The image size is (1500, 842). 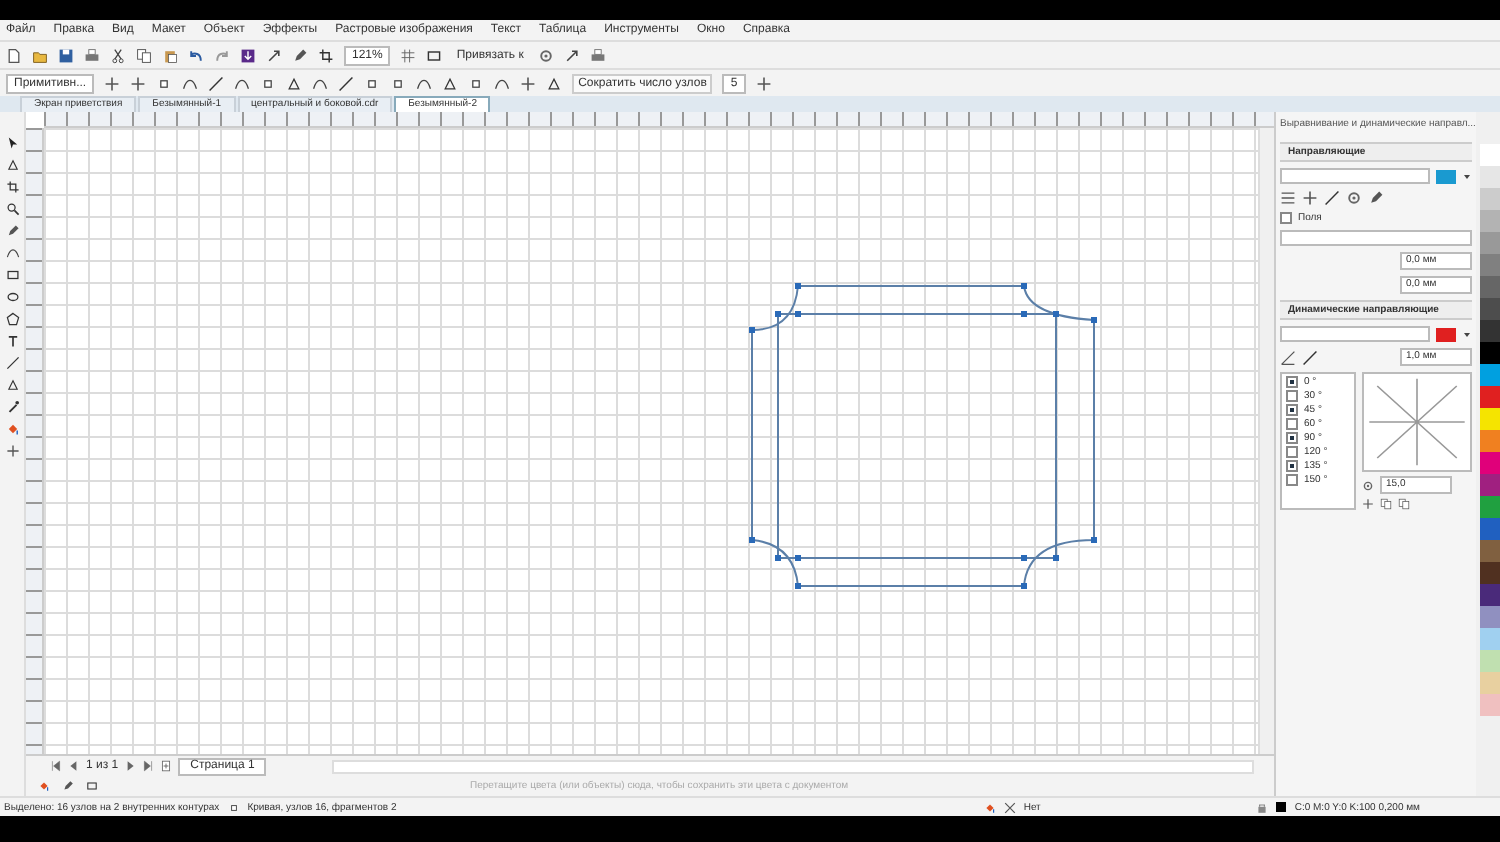 I want to click on new-file-icon, so click(x=14, y=55).